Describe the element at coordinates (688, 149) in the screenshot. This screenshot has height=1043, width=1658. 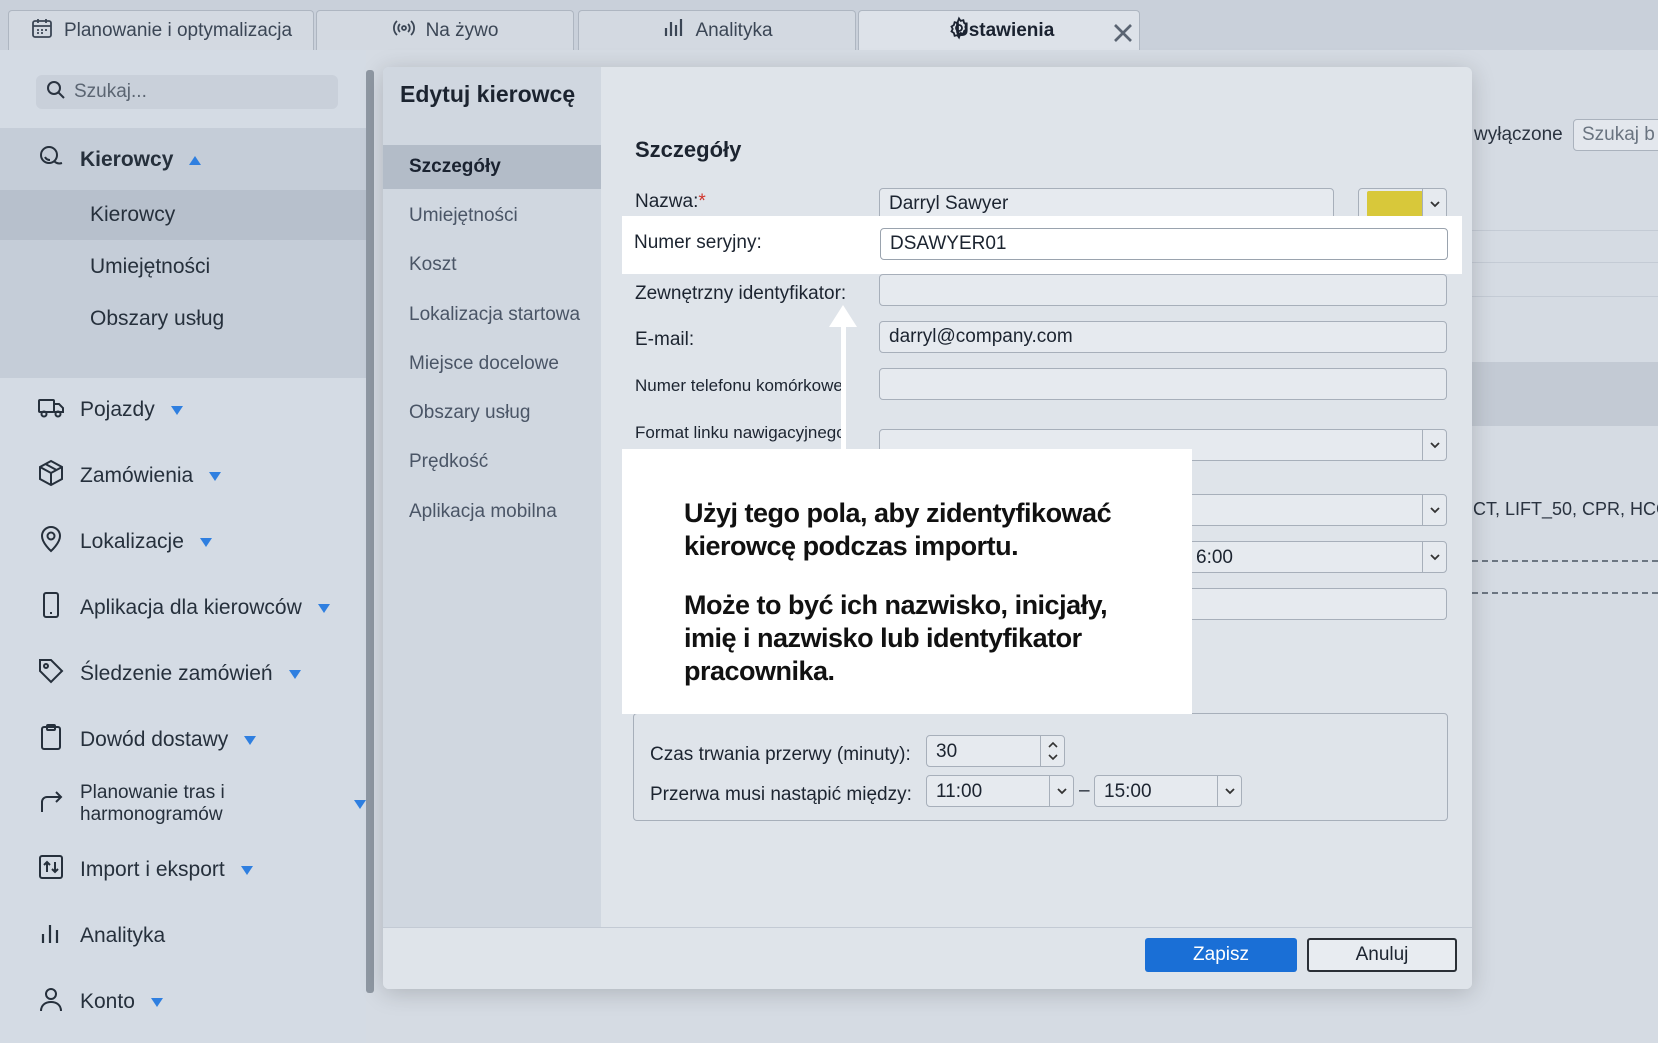
I see `section-title: Szczegóły` at that location.